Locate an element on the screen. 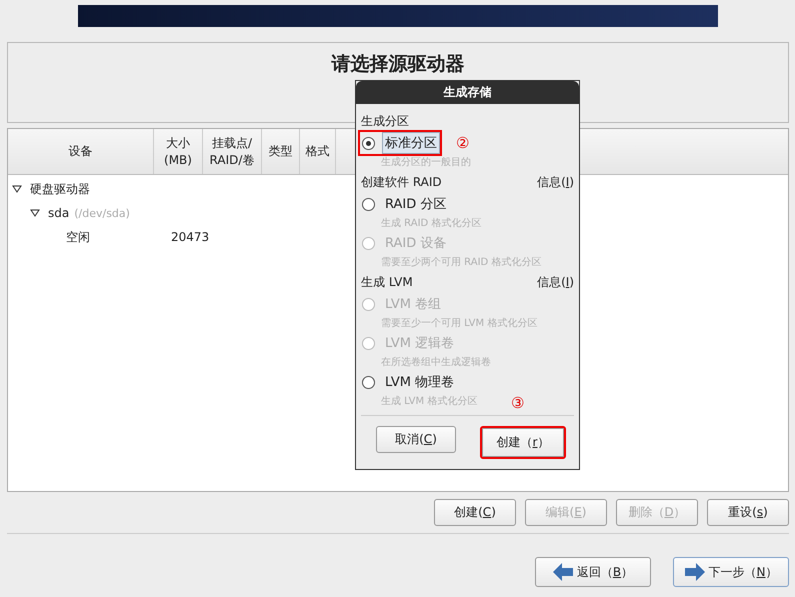 Image resolution: width=795 pixels, height=597 pixels. option-label: RAID 设备 is located at coordinates (416, 244).